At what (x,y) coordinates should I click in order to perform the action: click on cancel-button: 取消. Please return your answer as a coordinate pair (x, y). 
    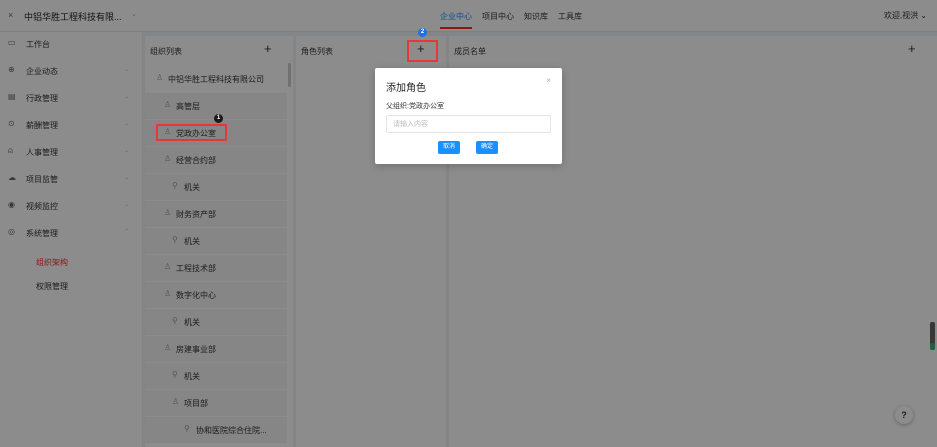
    Looking at the image, I should click on (449, 147).